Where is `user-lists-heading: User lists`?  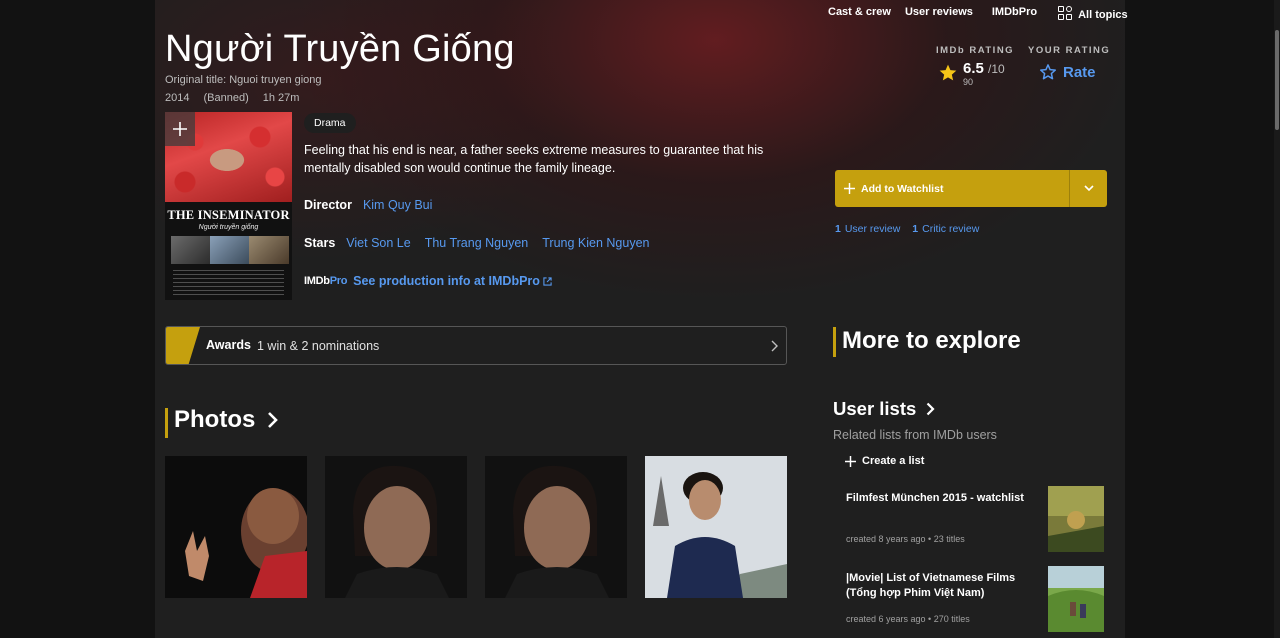
user-lists-heading: User lists is located at coordinates (884, 409).